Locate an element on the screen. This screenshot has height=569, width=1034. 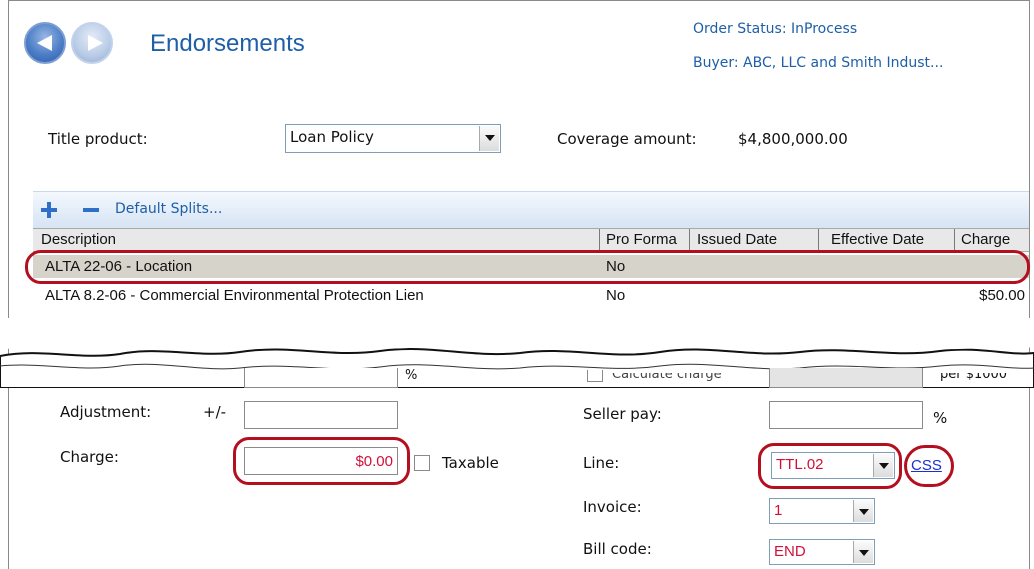
invoice-select: 1 is located at coordinates (822, 511).